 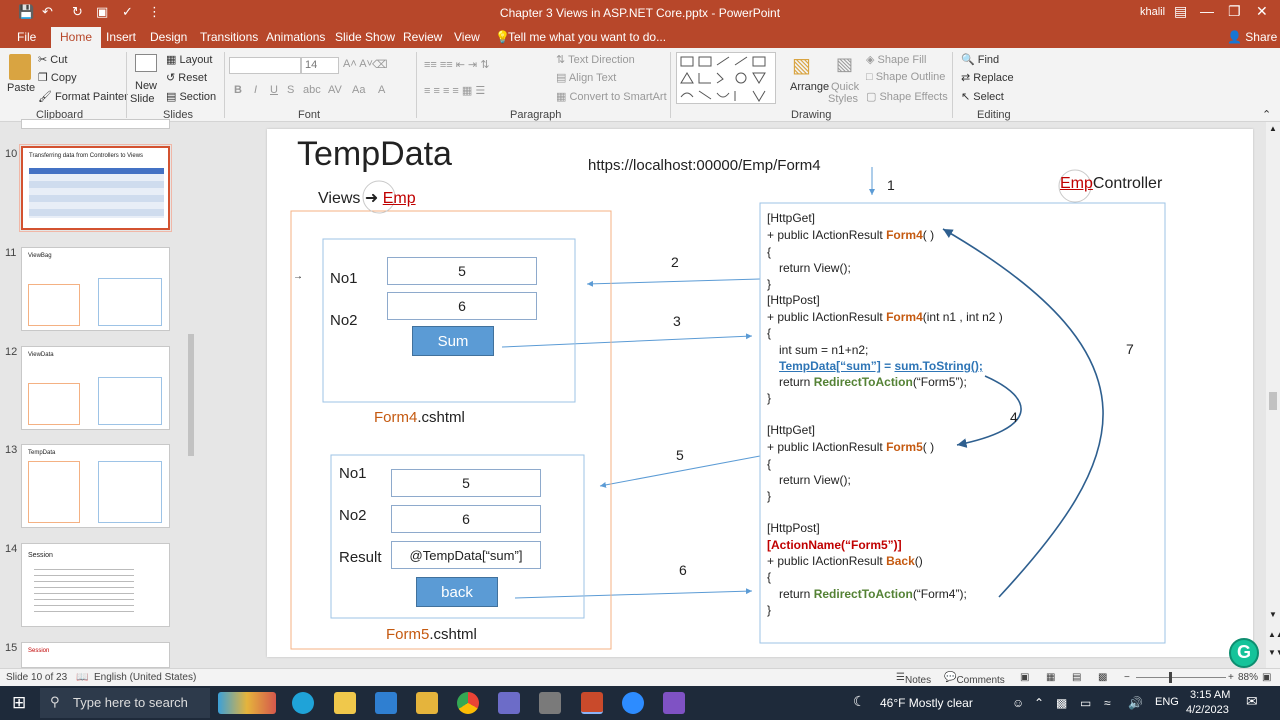 I want to click on clear-formatting-icon: ⌫, so click(x=380, y=64).